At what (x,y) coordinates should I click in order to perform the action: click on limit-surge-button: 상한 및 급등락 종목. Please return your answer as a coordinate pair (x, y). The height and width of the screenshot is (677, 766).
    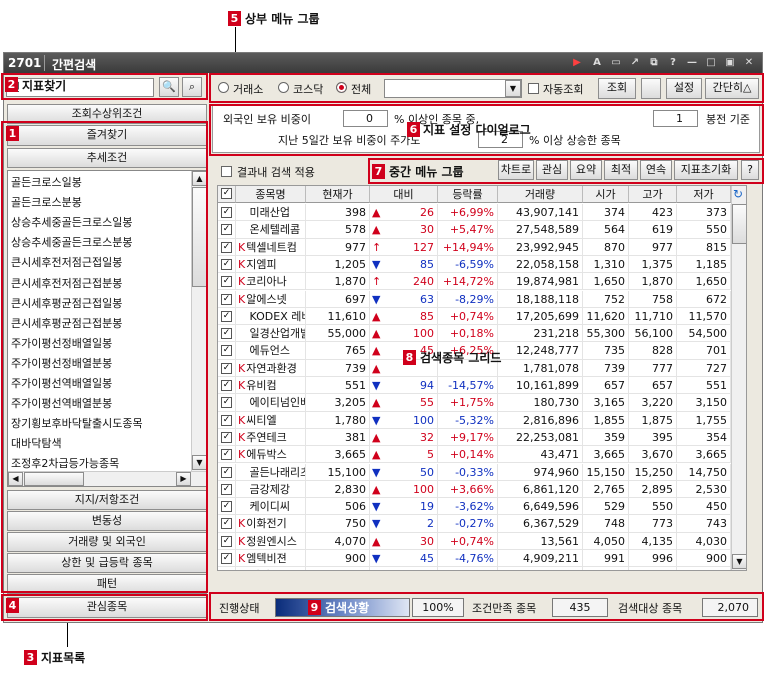
    Looking at the image, I should click on (107, 563).